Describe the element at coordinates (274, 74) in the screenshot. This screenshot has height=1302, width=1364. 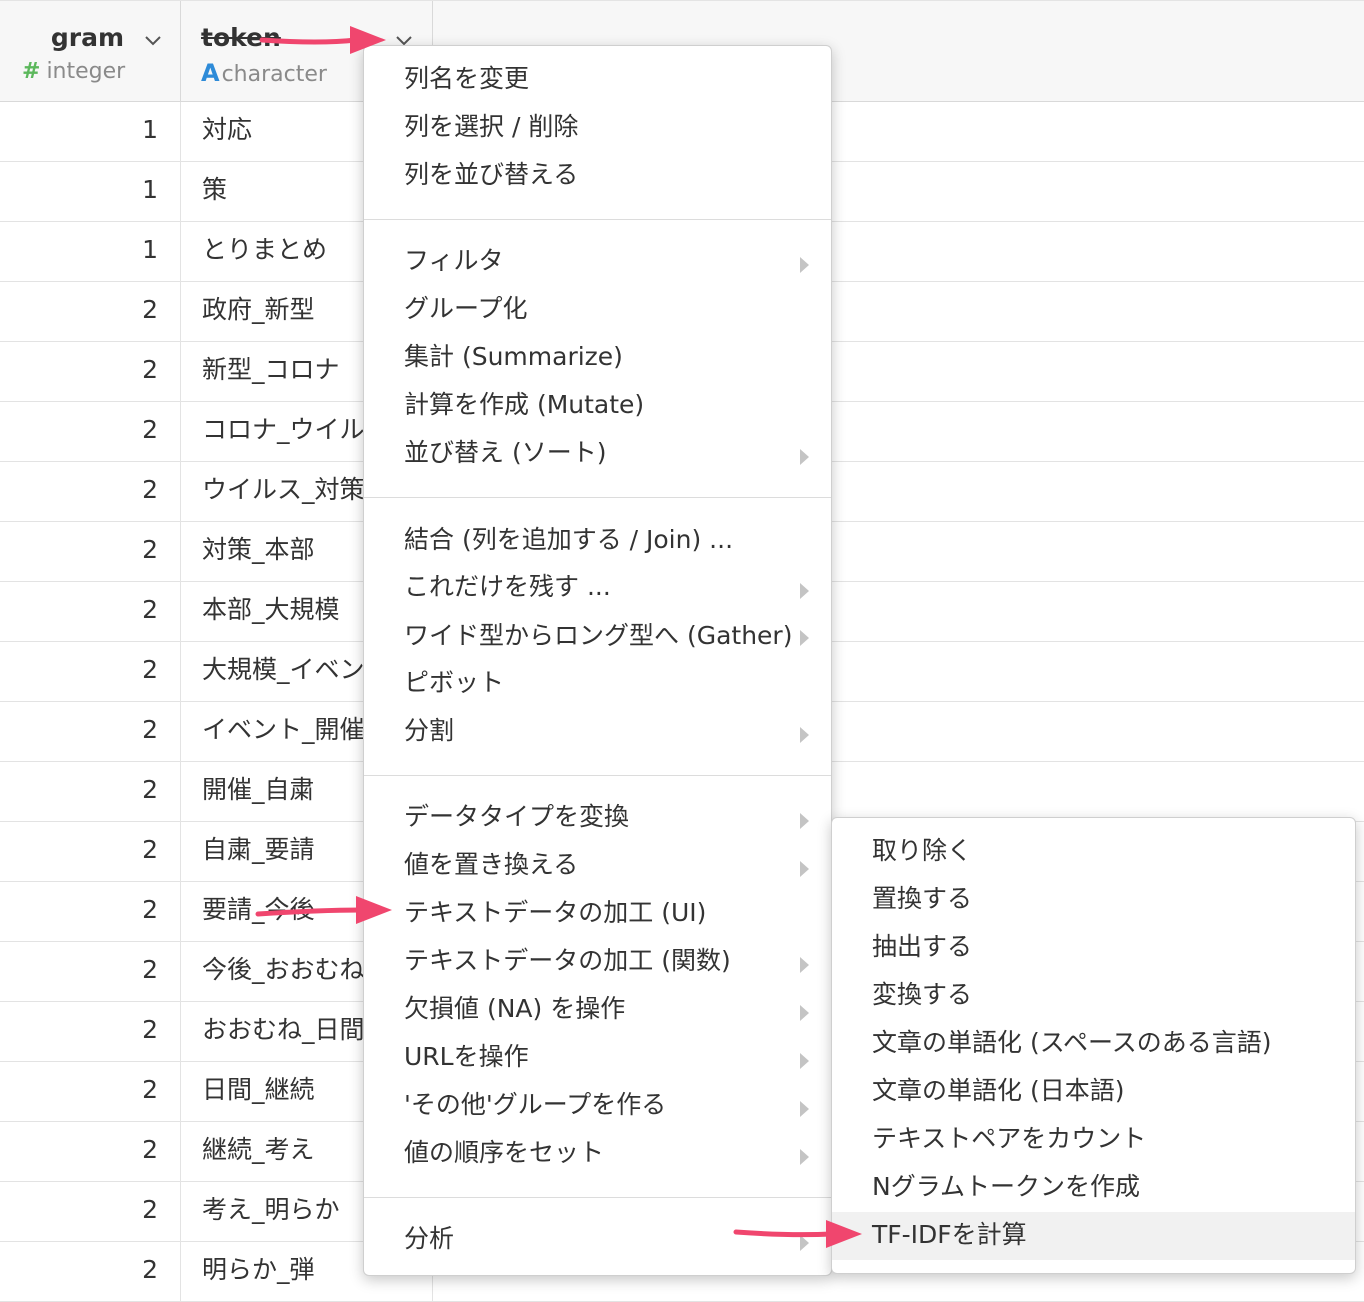
I see `column-type-label: character` at that location.